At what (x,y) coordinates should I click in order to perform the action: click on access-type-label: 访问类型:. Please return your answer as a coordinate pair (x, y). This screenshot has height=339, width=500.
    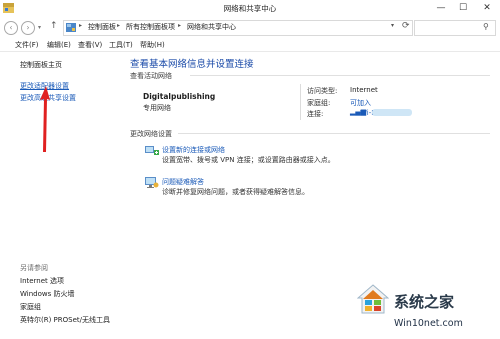
    Looking at the image, I should click on (322, 91).